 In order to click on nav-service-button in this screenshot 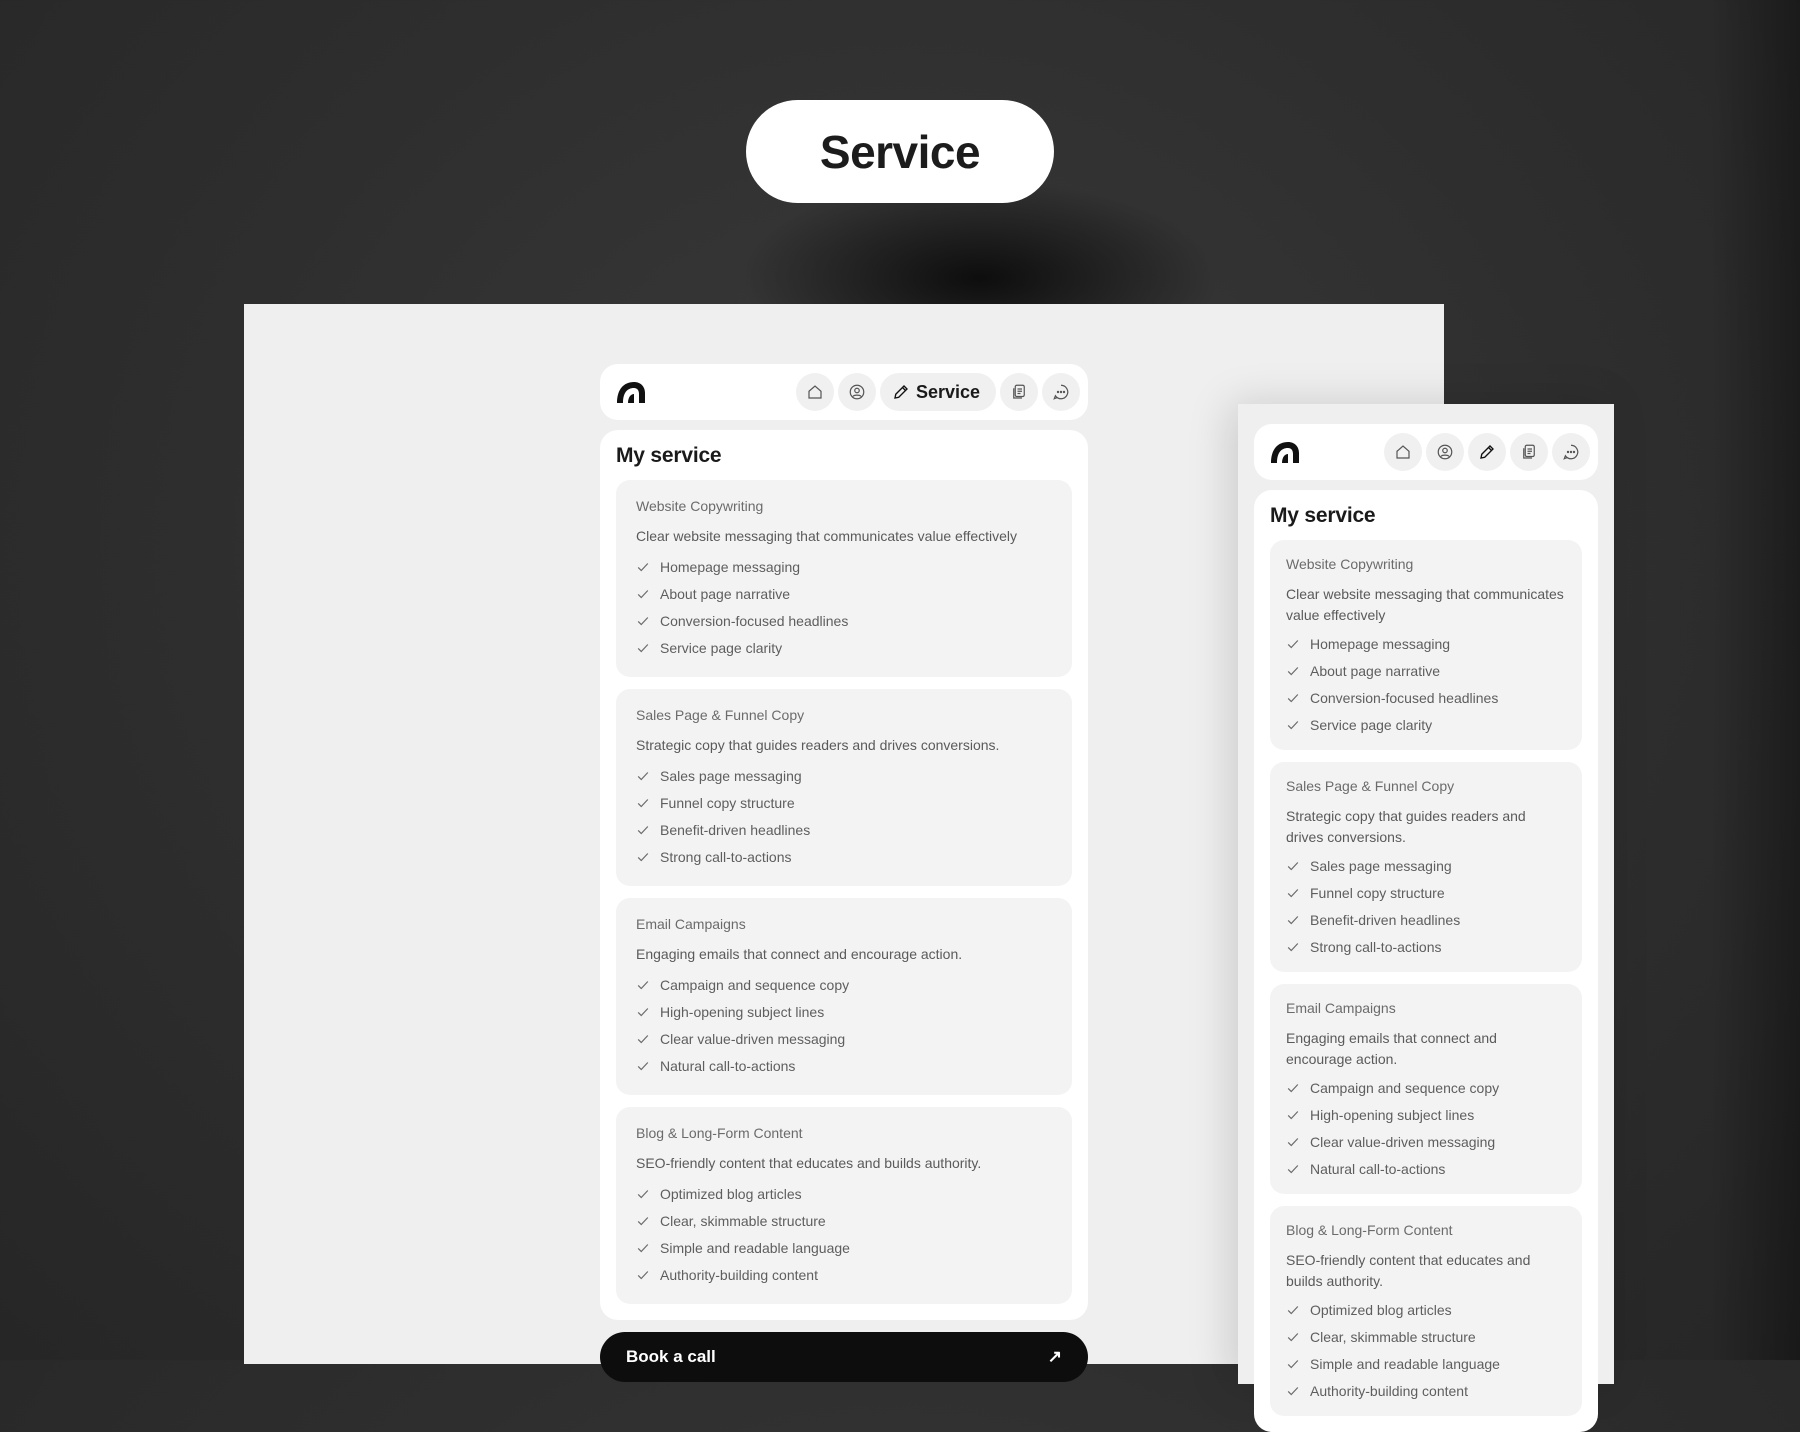, I will do `click(1487, 452)`.